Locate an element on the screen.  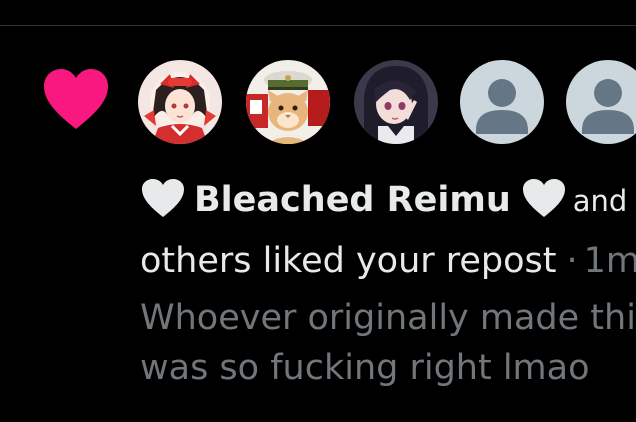
post-preview-line-1: Whoever originally made thi is located at coordinates (388, 318).